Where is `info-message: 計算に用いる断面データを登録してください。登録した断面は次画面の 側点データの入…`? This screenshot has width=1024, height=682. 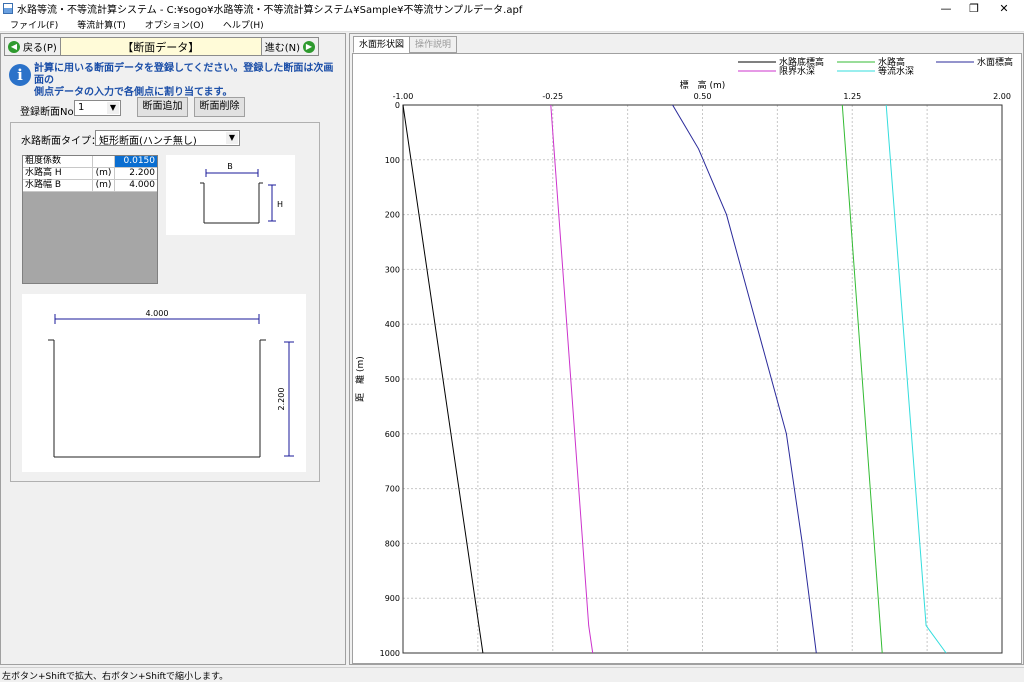
info-message: 計算に用いる断面データを登録してください。登録した断面は次画面の 側点データの入… is located at coordinates (184, 81).